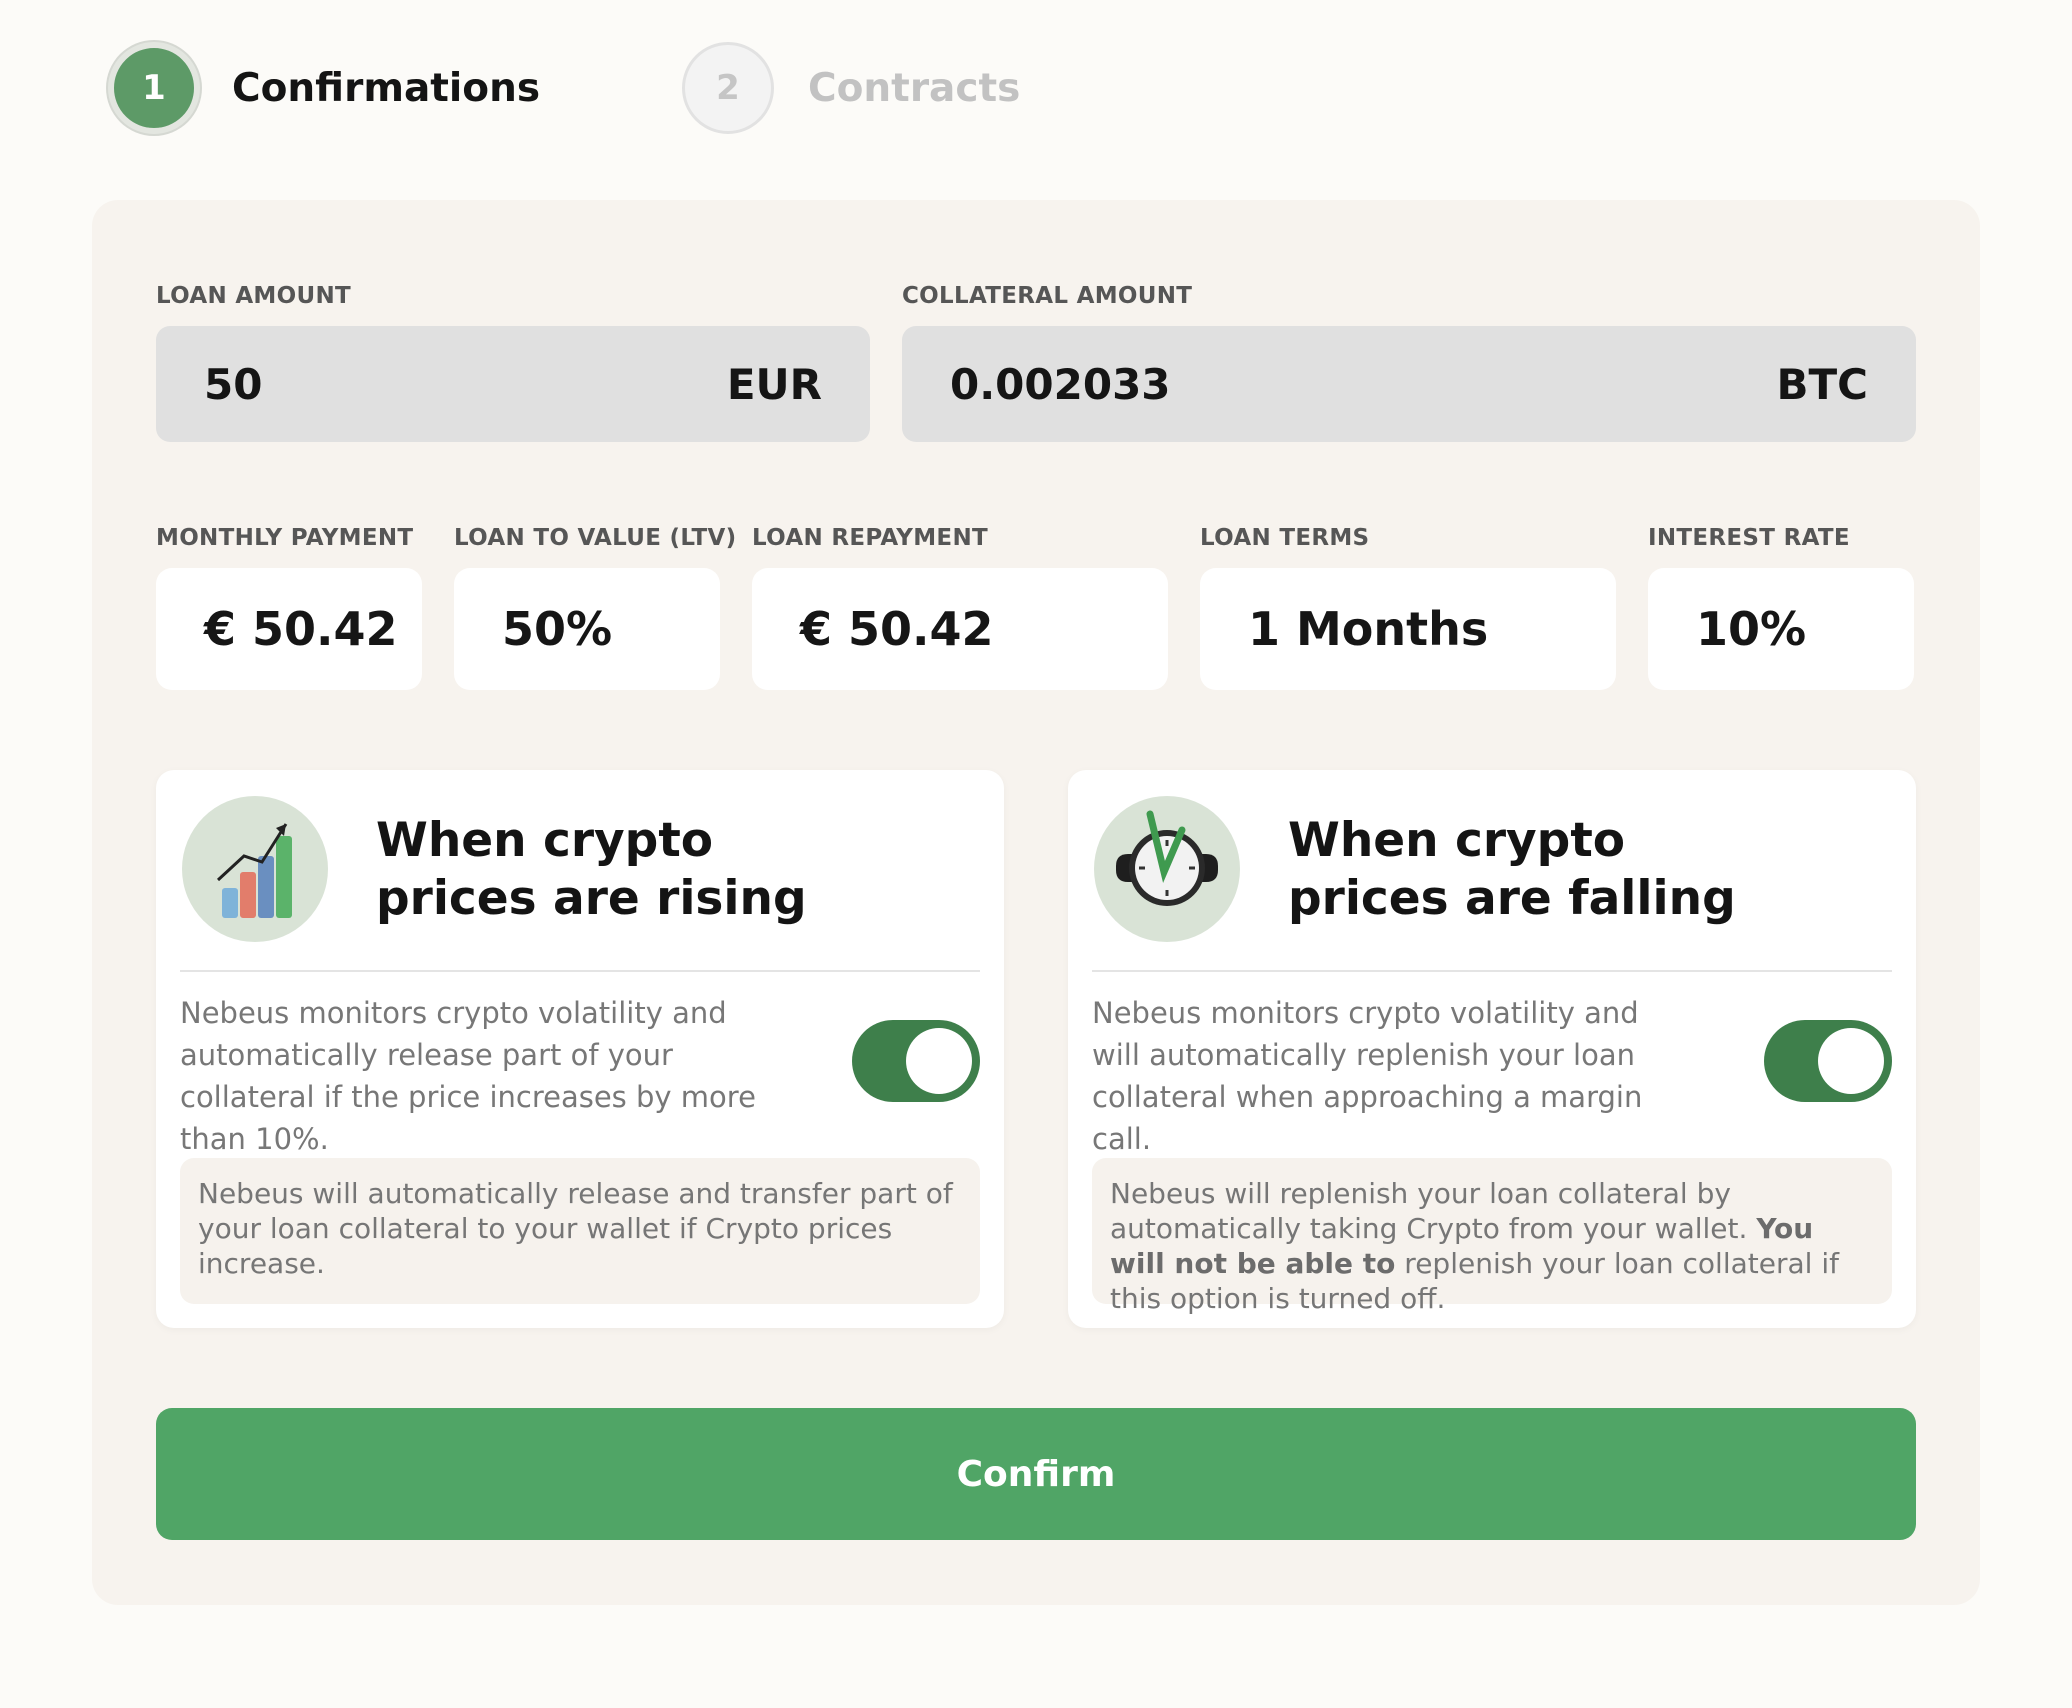  What do you see at coordinates (1588, 870) in the screenshot?
I see `falling-card-title: When crypto prices are falling` at bounding box center [1588, 870].